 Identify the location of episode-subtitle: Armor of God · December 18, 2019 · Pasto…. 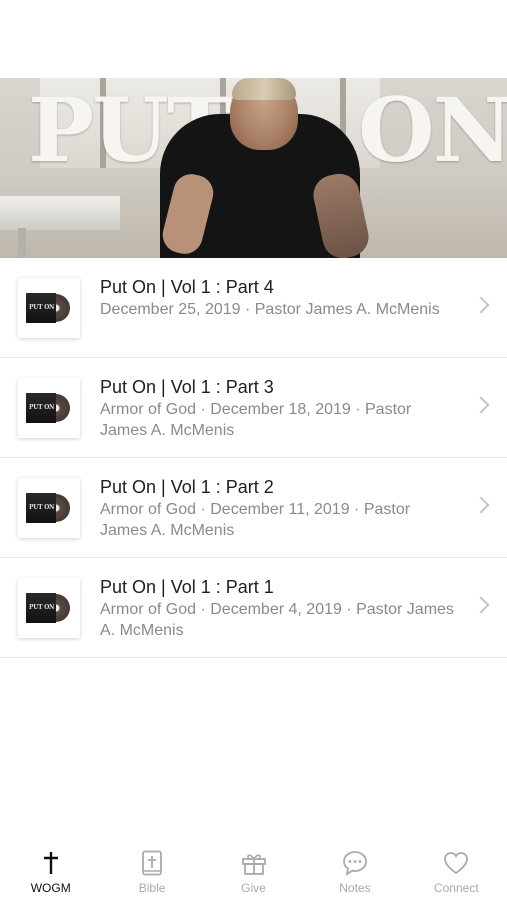
(256, 420).